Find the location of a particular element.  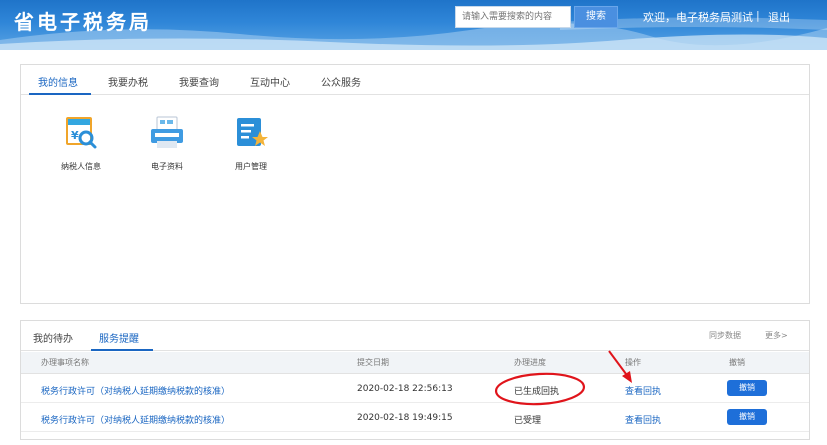

column-header: 操作 is located at coordinates (633, 362).